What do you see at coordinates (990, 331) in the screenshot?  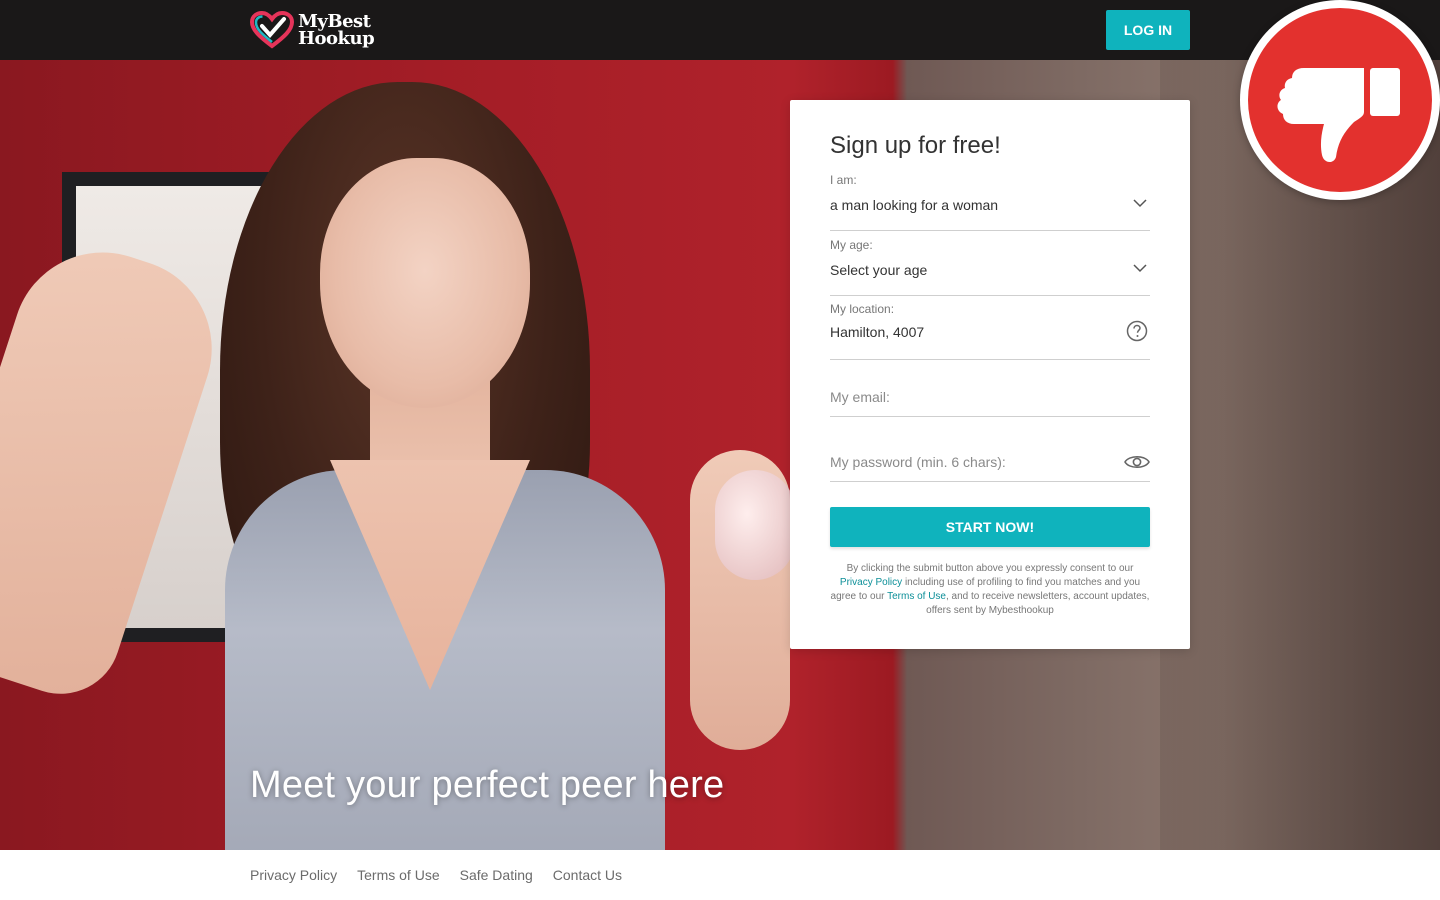 I see `location-field: My location: Hamilton, 4007` at bounding box center [990, 331].